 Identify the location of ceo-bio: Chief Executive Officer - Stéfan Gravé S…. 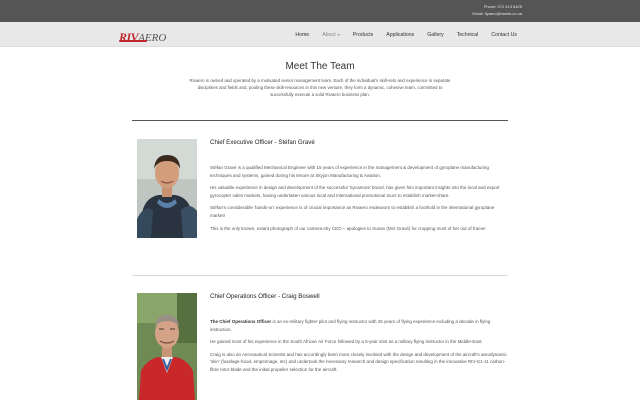
(360, 188).